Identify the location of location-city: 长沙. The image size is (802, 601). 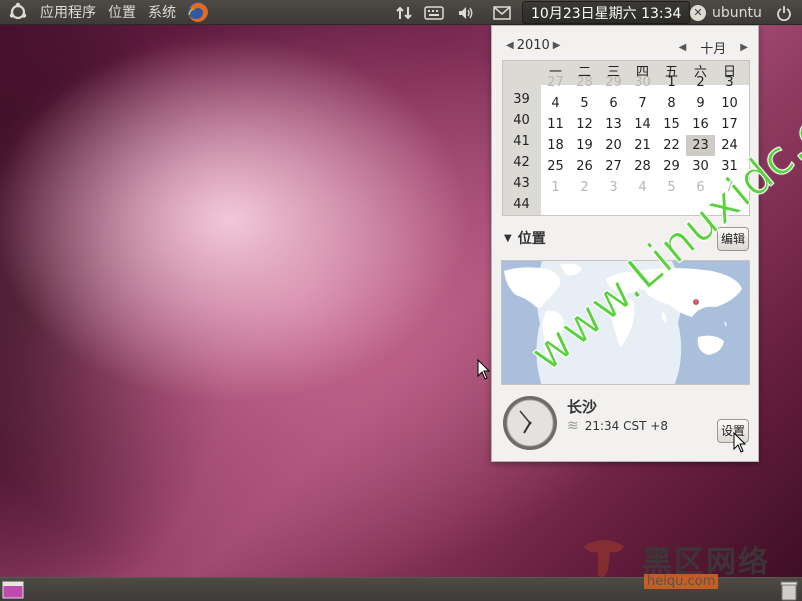
(582, 407).